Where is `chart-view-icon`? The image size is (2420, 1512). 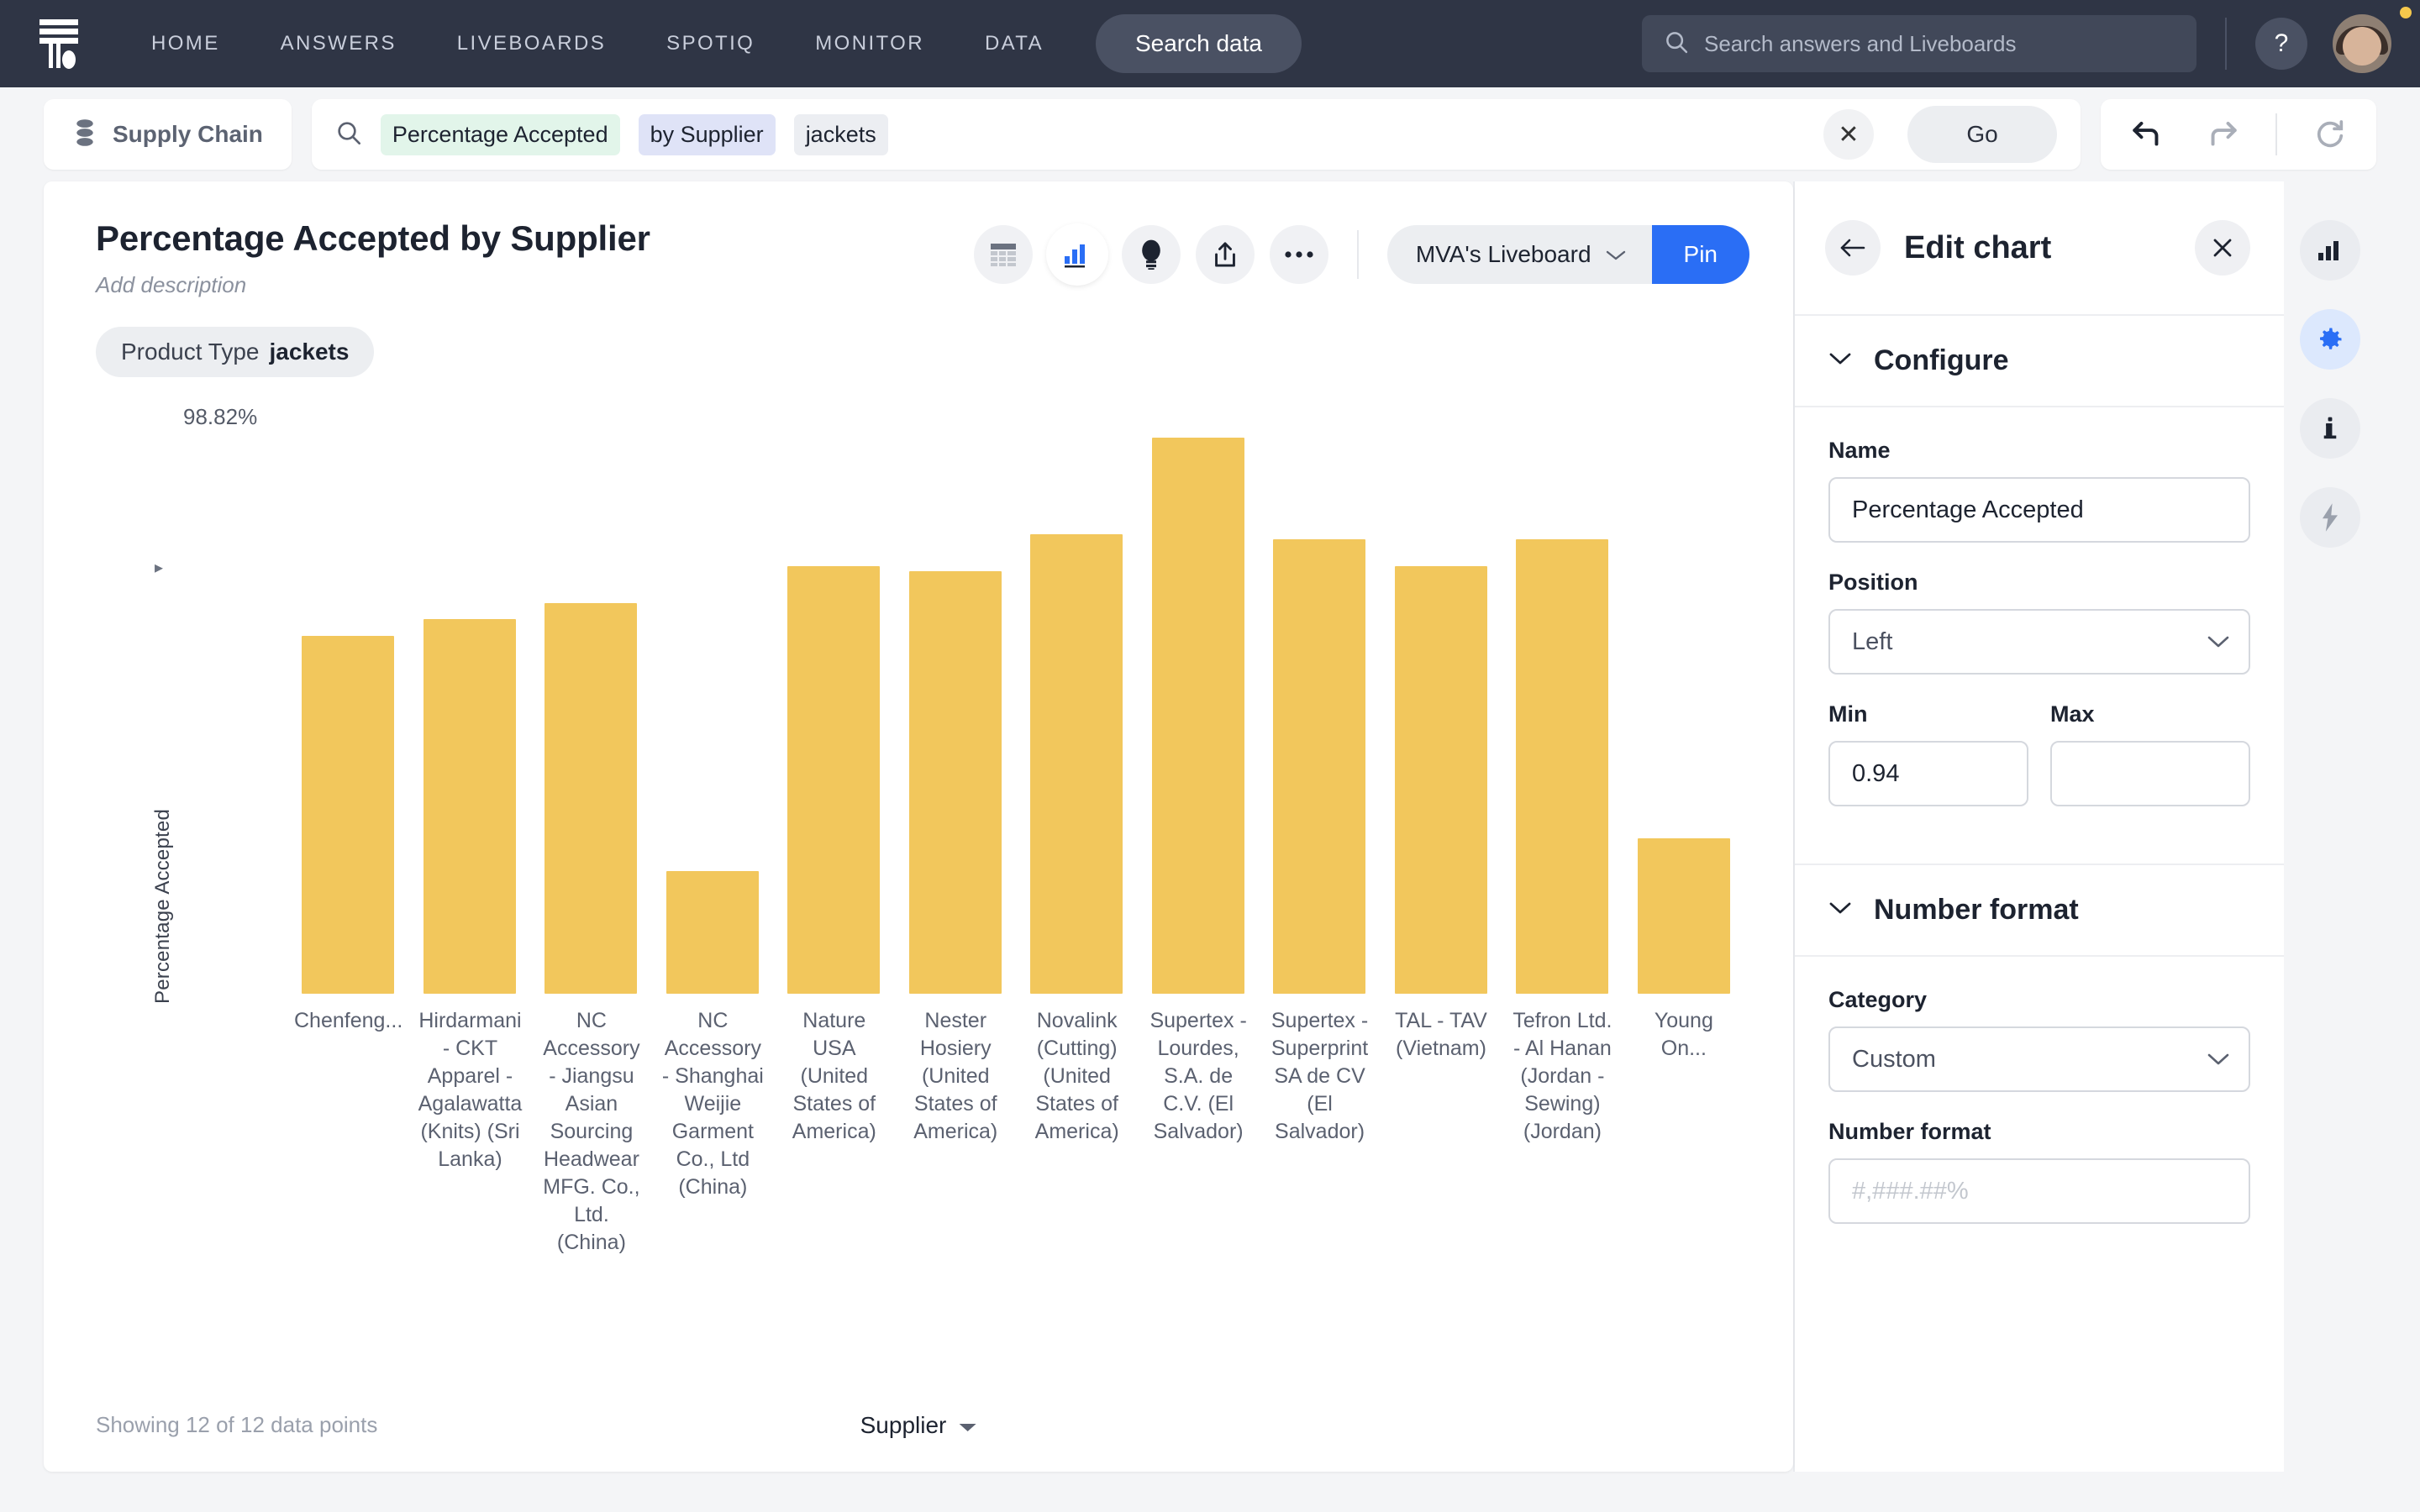 chart-view-icon is located at coordinates (1077, 254).